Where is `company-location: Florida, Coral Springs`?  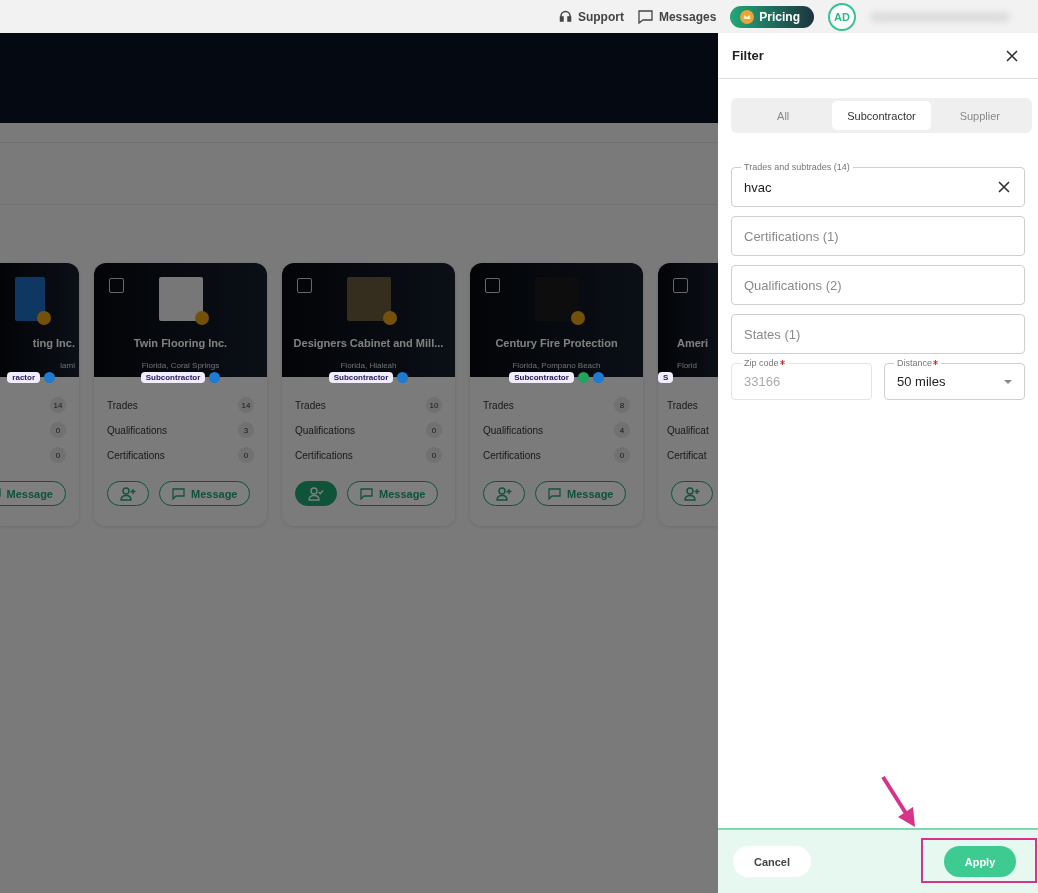
company-location: Florida, Coral Springs is located at coordinates (180, 365).